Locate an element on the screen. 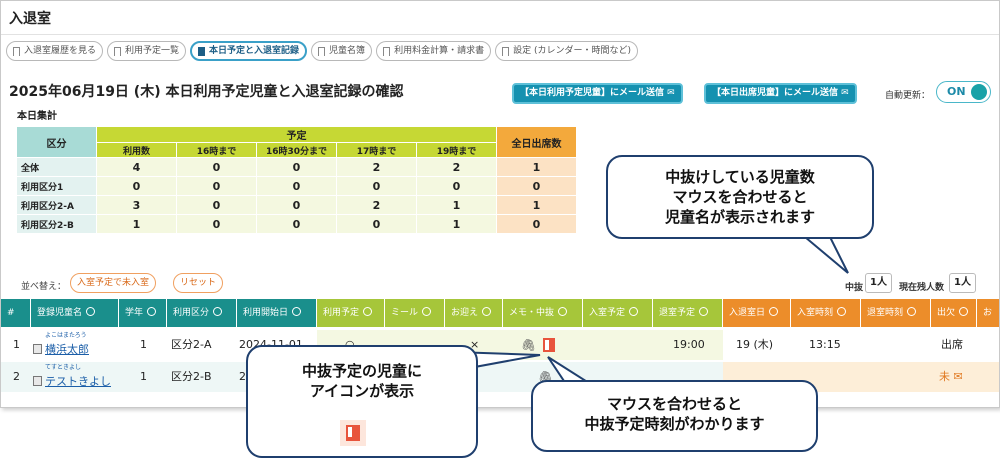  exit-icon-sample is located at coordinates (353, 433).